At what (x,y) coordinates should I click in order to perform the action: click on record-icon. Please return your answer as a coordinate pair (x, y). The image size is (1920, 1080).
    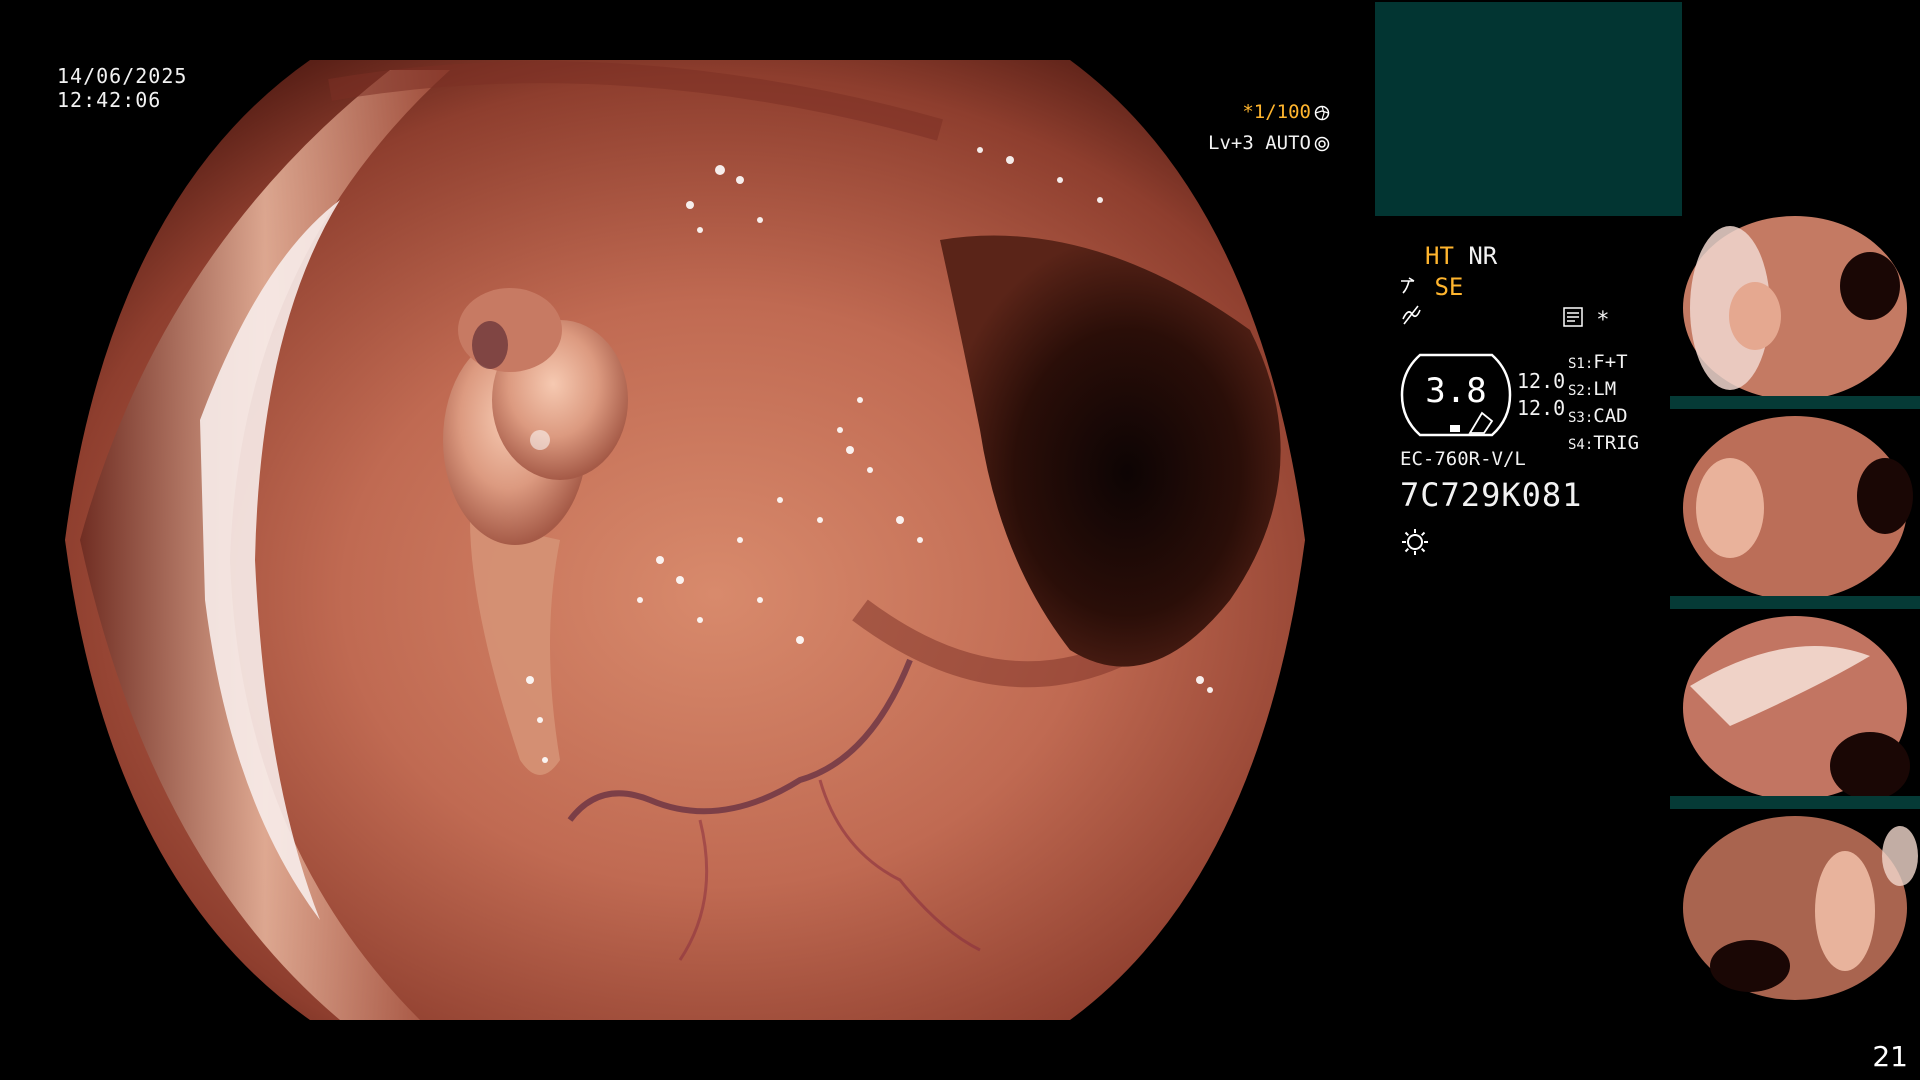
    Looking at the image, I should click on (1579, 320).